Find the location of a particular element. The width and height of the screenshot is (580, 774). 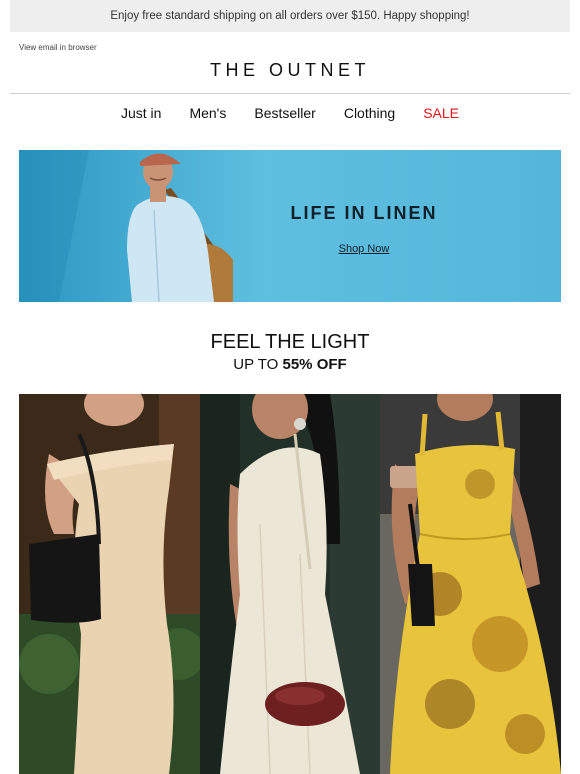

nav-item-clothing: Clothing is located at coordinates (369, 113).